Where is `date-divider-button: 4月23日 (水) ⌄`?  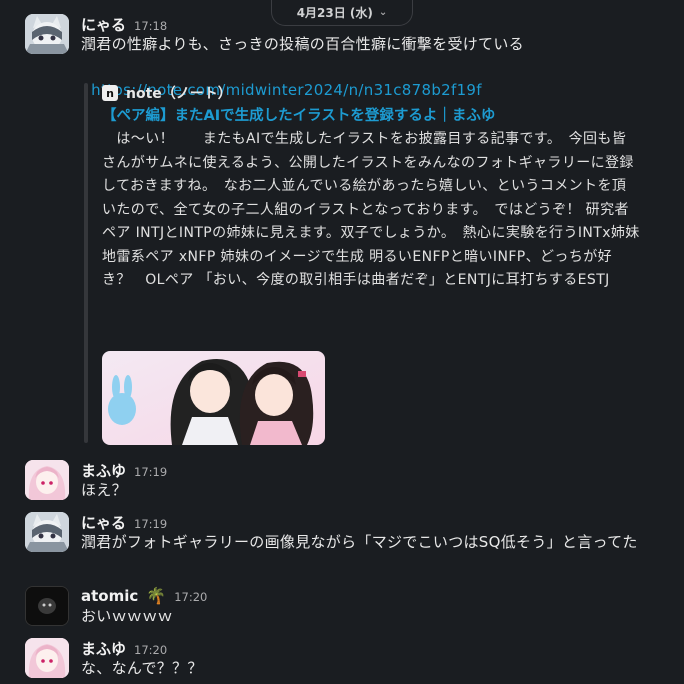 date-divider-button: 4月23日 (水) ⌄ is located at coordinates (342, 13).